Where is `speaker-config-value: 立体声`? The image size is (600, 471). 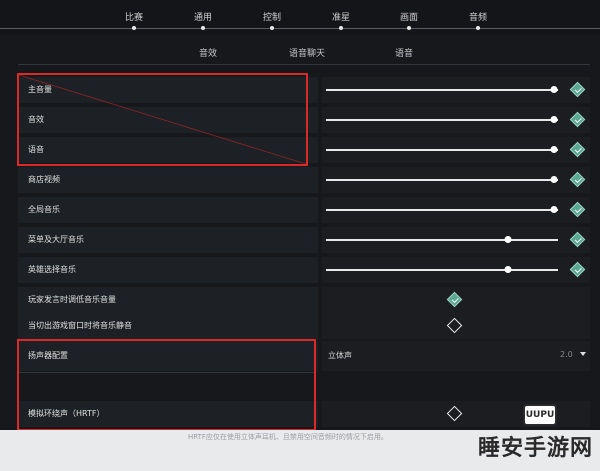 speaker-config-value: 立体声 is located at coordinates (340, 355).